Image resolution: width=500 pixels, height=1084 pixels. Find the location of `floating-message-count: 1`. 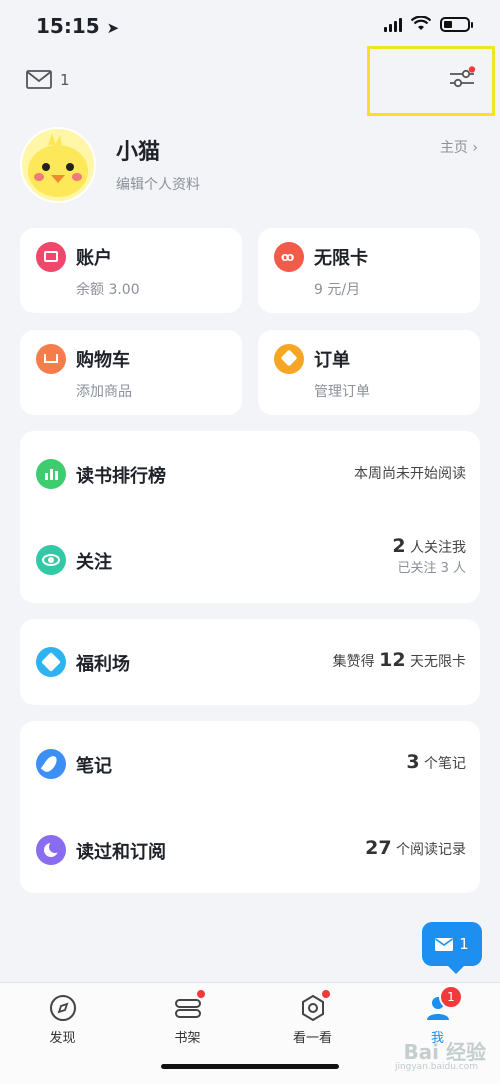

floating-message-count: 1 is located at coordinates (464, 944).